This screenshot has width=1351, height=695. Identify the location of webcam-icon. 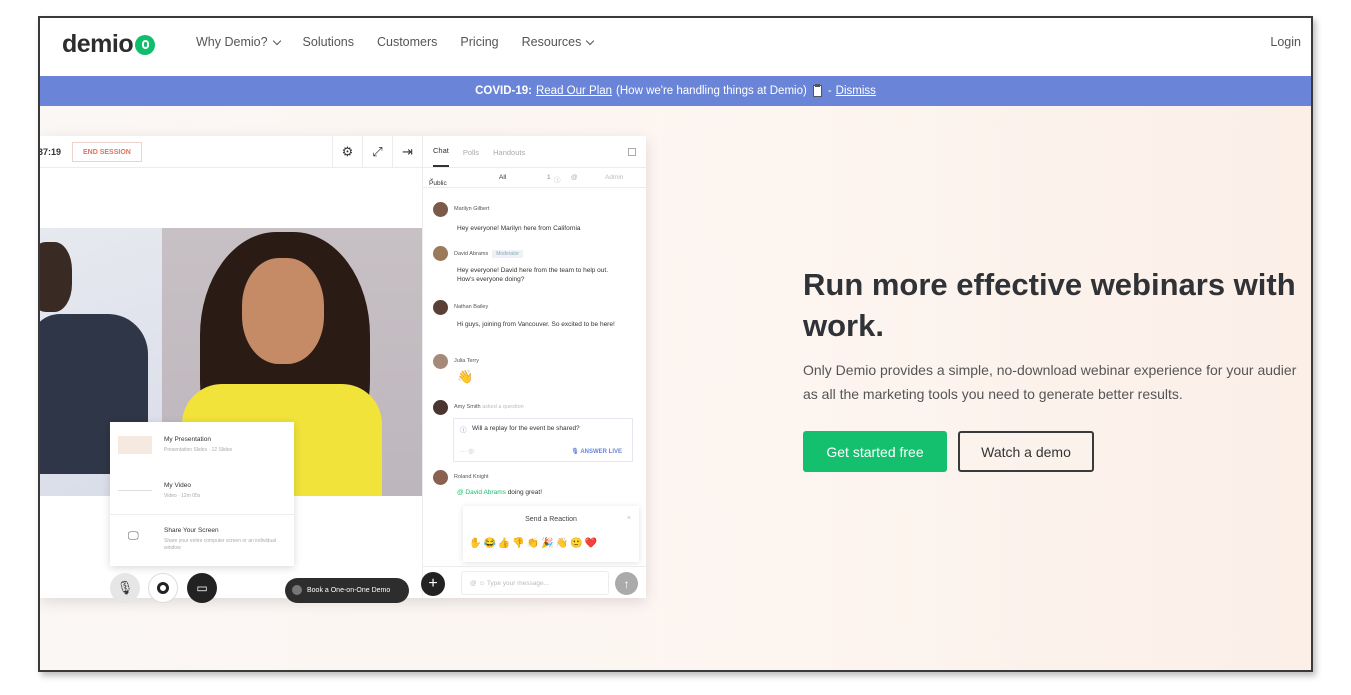
(163, 588).